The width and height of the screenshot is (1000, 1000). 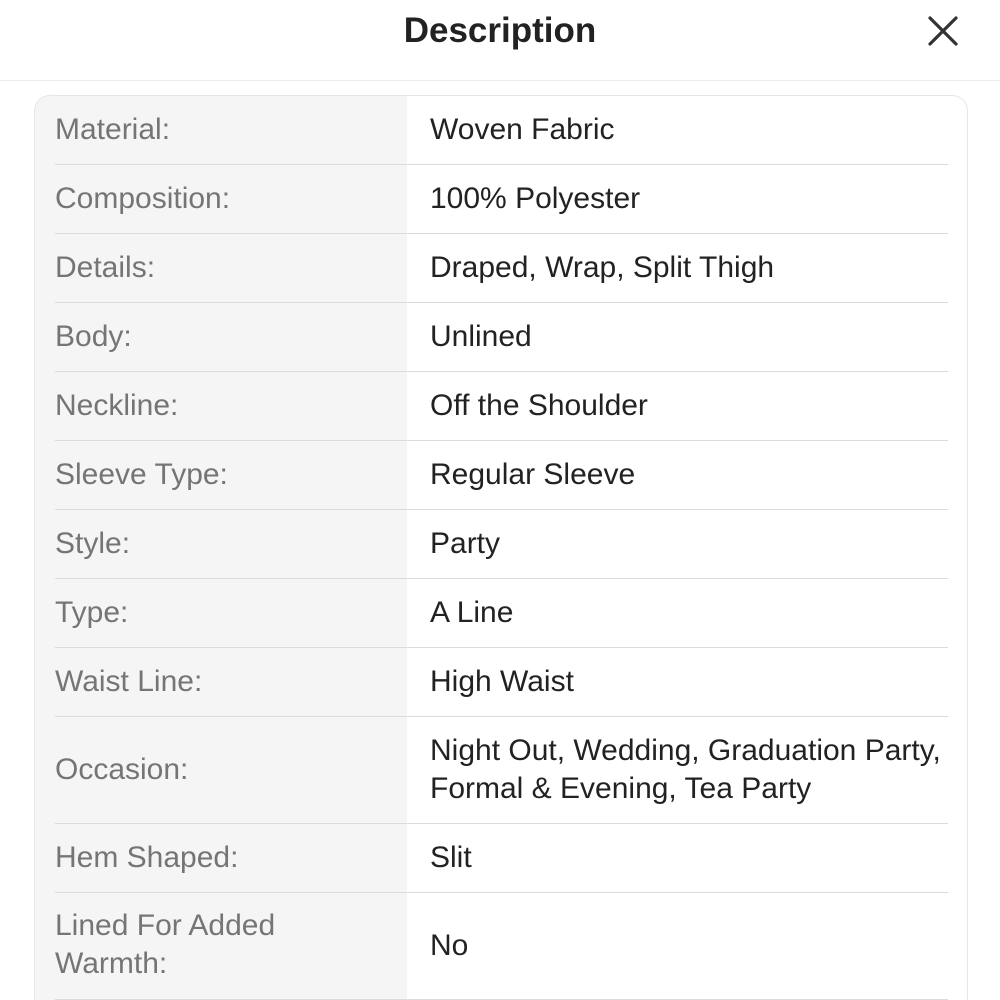 I want to click on table-row: Hem Shaped: Slit, so click(x=501, y=858).